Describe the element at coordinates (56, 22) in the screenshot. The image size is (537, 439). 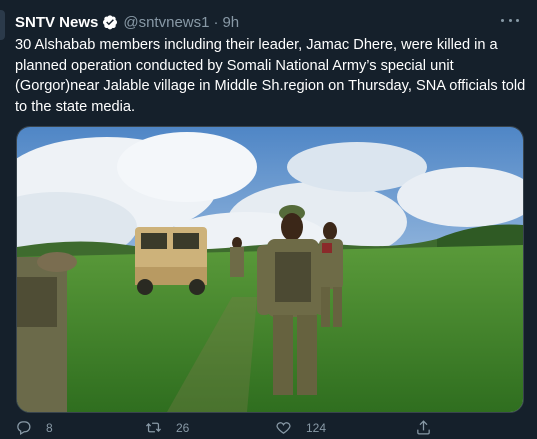
I see `author-name: SNTV News` at that location.